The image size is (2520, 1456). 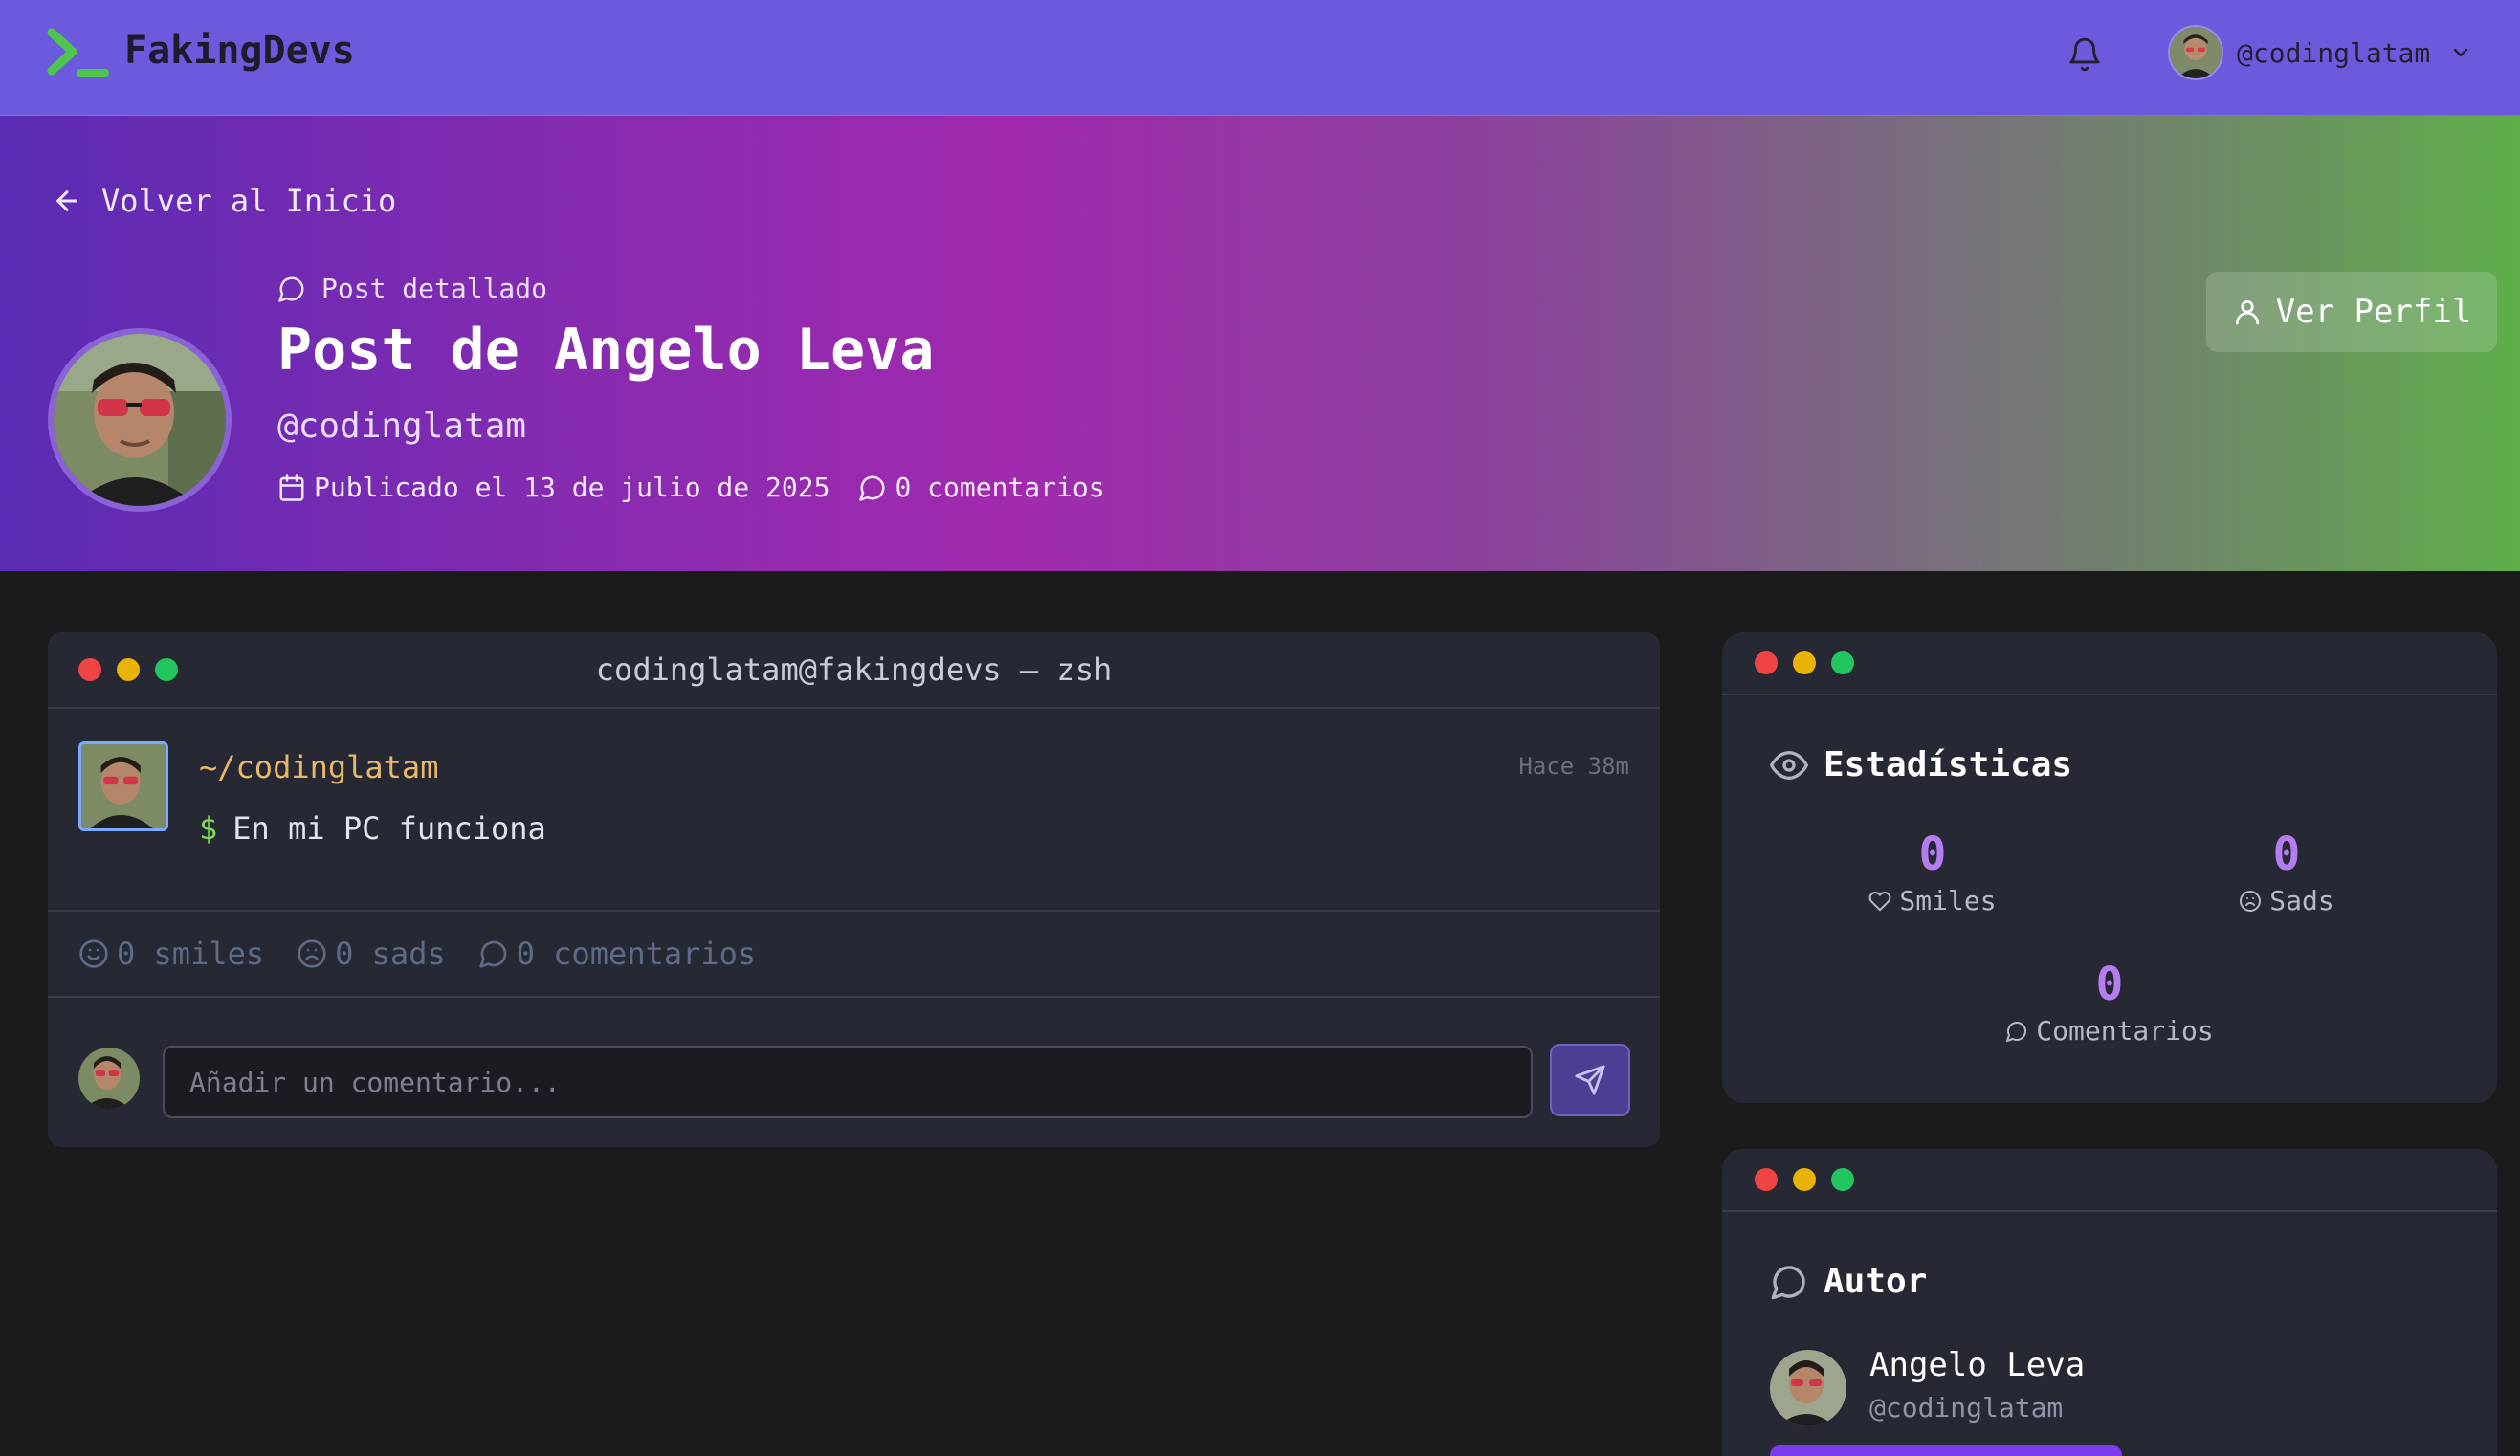 I want to click on sad-button: 0 sads, so click(x=372, y=954).